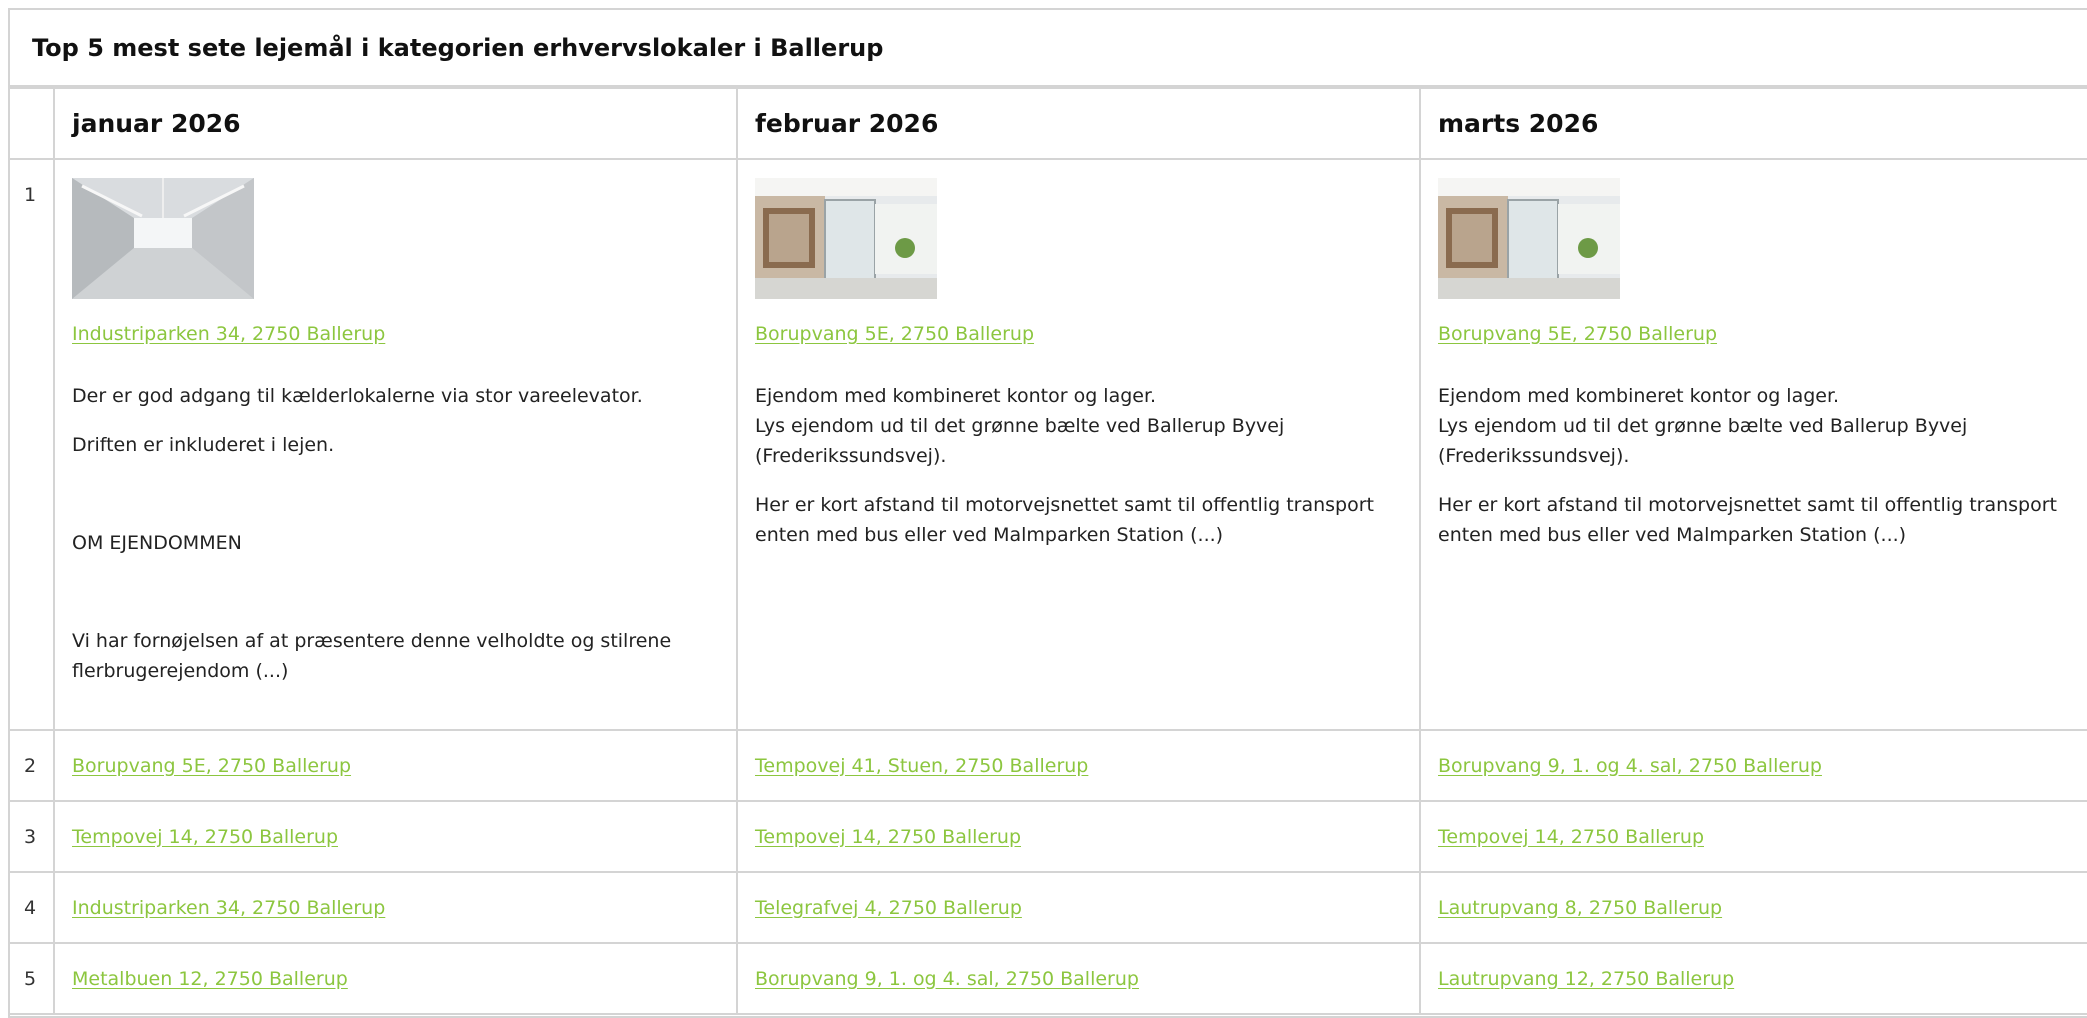 The height and width of the screenshot is (1018, 2087). I want to click on listing-cell: Lautrupvang 8, 2750 Ballerup, so click(1753, 907).